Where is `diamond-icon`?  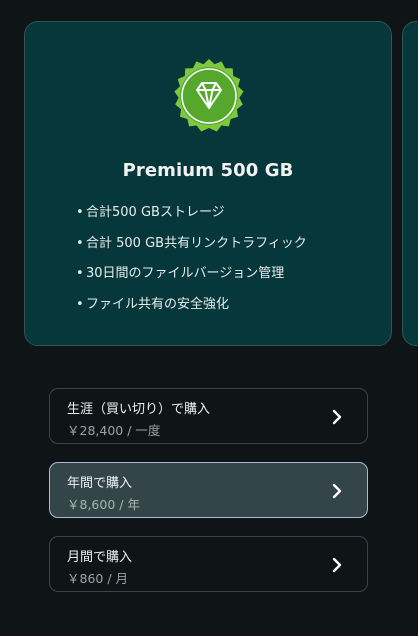 diamond-icon is located at coordinates (209, 96).